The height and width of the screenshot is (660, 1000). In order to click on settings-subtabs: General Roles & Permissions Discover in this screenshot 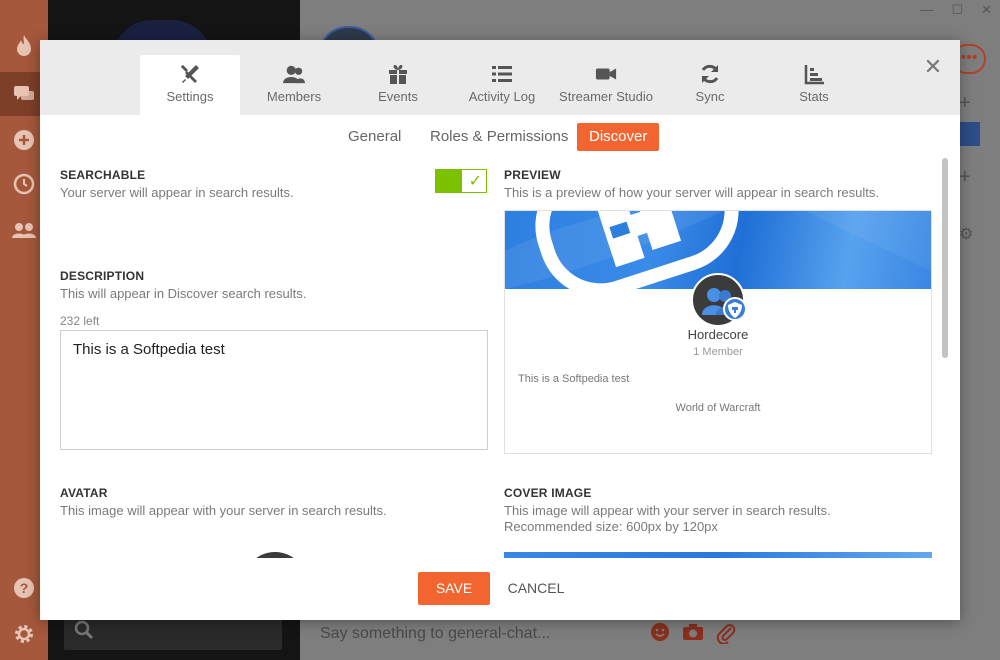, I will do `click(500, 137)`.